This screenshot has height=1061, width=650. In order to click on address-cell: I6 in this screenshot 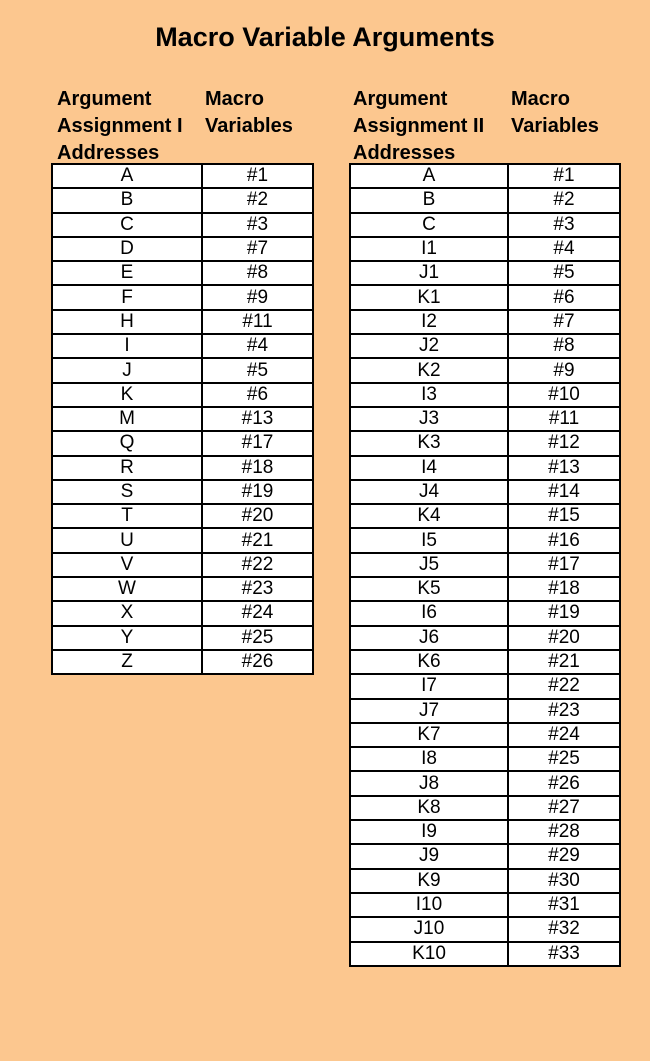, I will do `click(429, 613)`.